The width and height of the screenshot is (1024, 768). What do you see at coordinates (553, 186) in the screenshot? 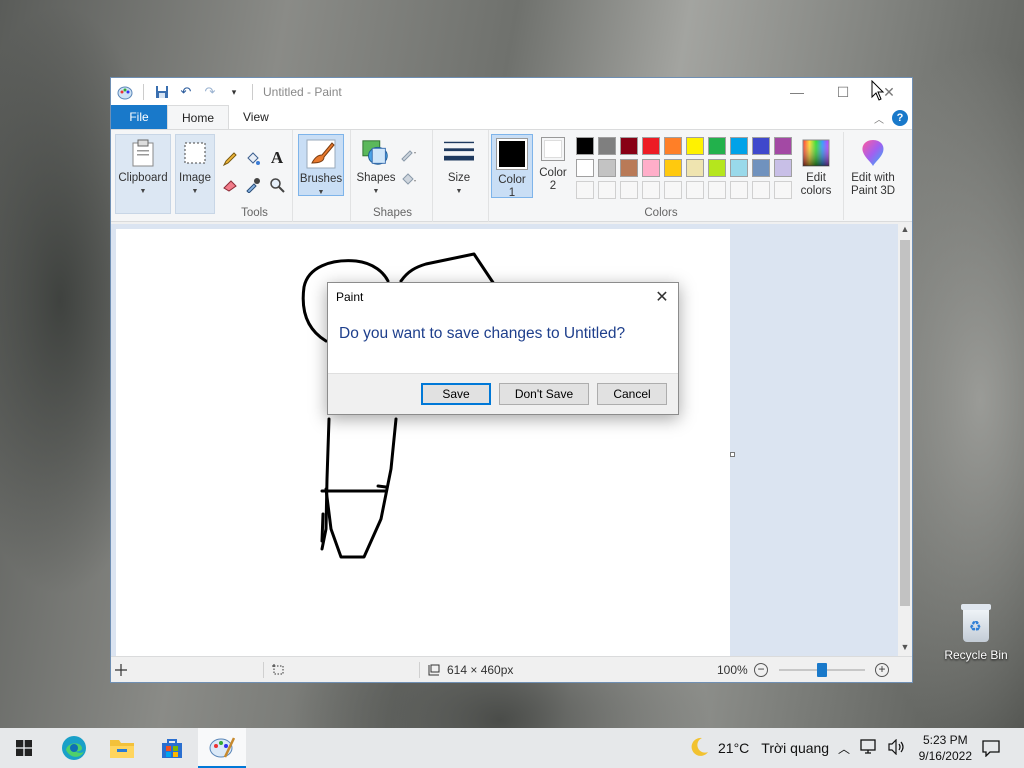
I see `color2-number: 2` at bounding box center [553, 186].